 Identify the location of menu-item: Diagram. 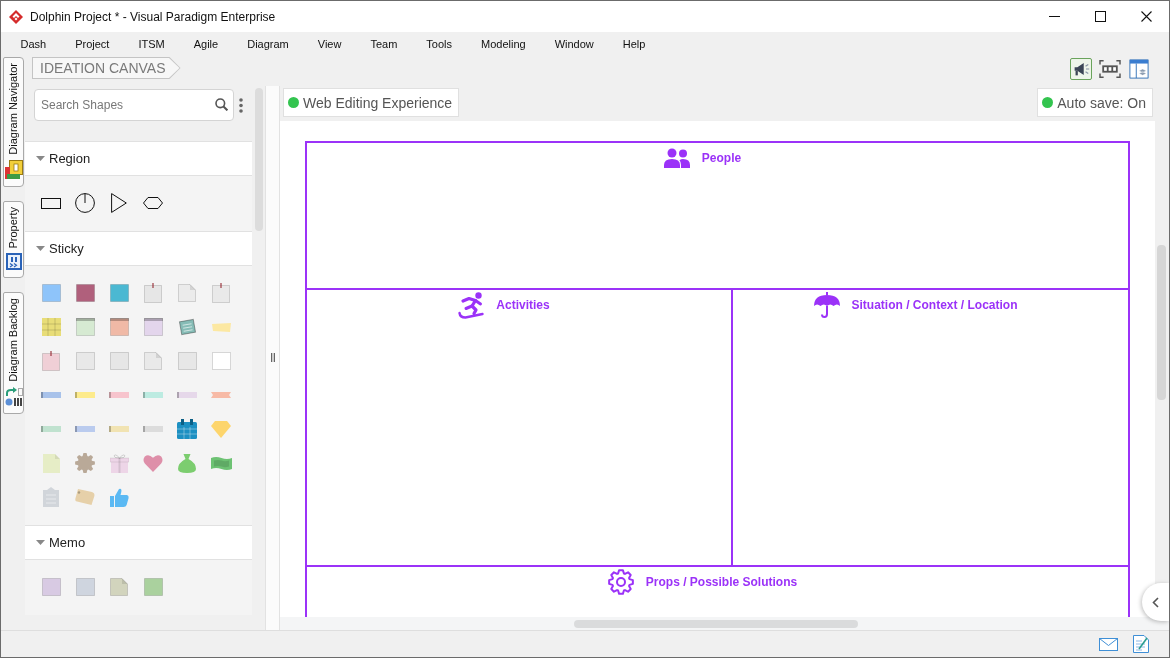
(268, 44).